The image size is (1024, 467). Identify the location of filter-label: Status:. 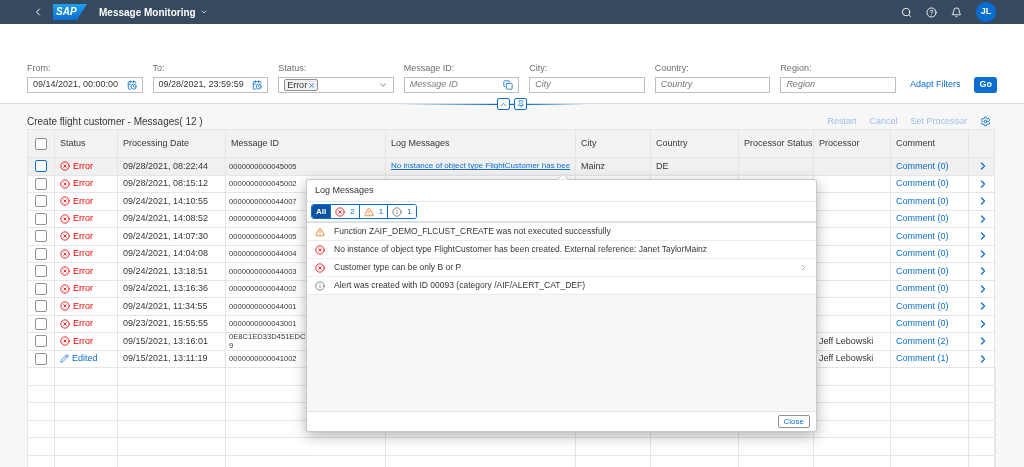
(293, 68).